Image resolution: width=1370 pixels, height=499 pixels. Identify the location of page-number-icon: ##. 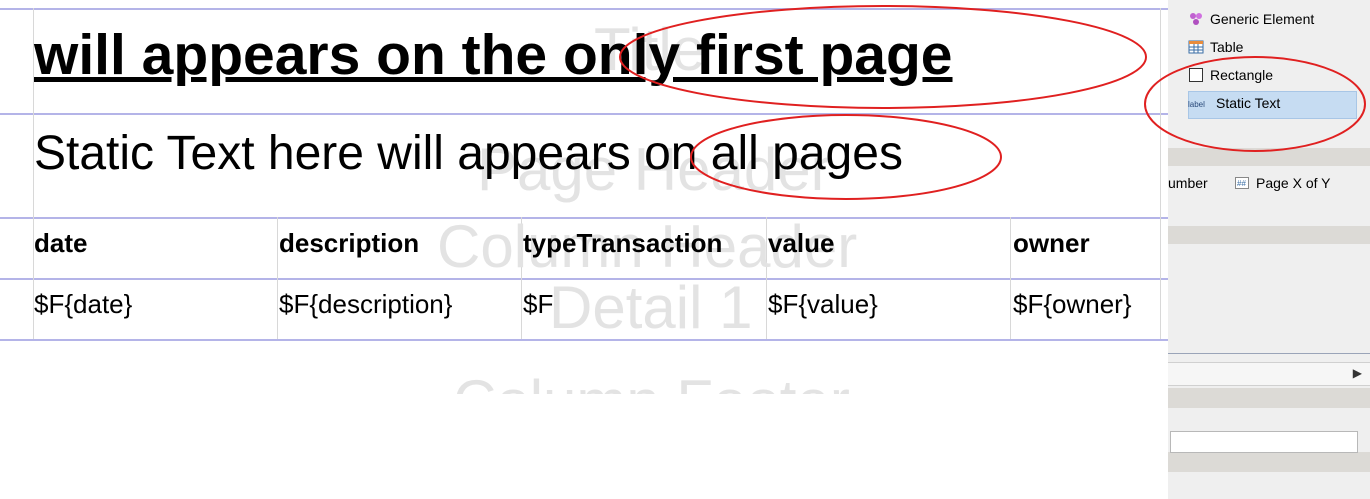
(1242, 183).